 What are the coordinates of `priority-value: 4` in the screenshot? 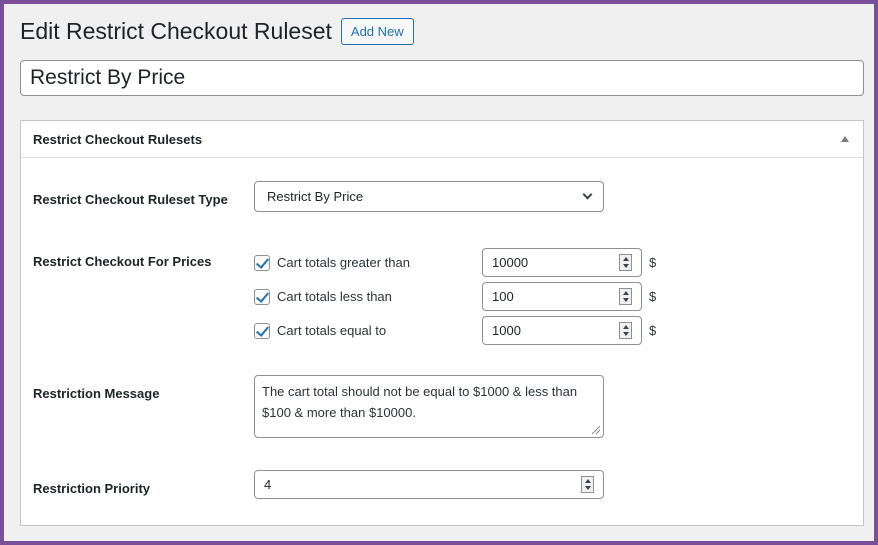 It's located at (268, 484).